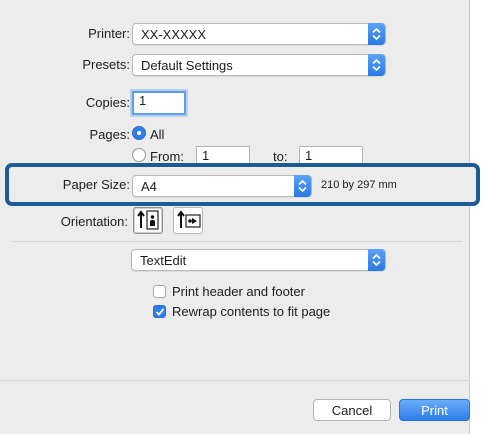 Image resolution: width=487 pixels, height=434 pixels. I want to click on cancel-button: Cancel, so click(352, 410).